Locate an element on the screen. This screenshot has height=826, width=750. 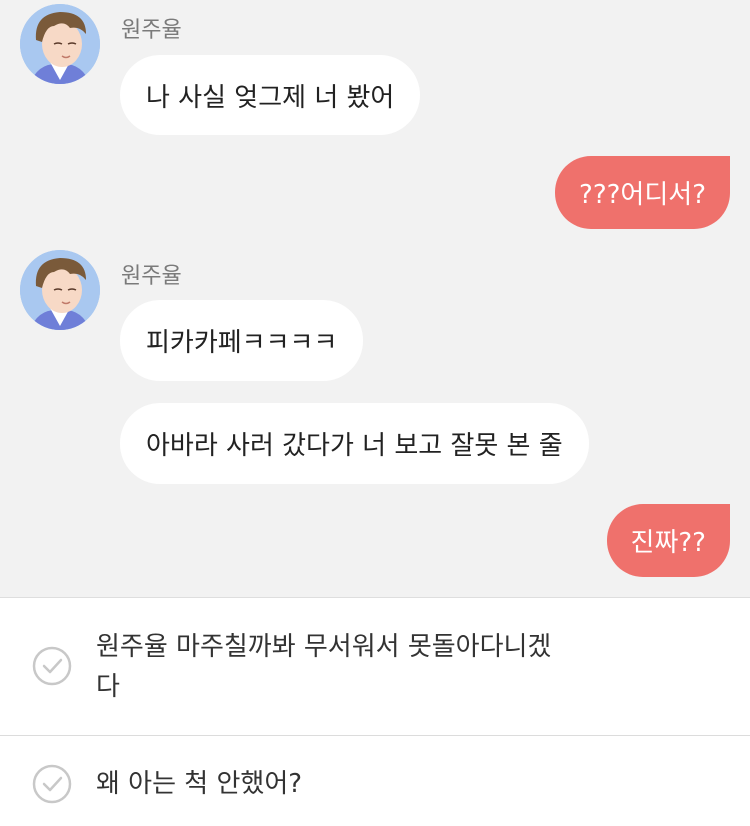
reply-choice-text: 왜 아는 척 안했어? is located at coordinates (199, 784).